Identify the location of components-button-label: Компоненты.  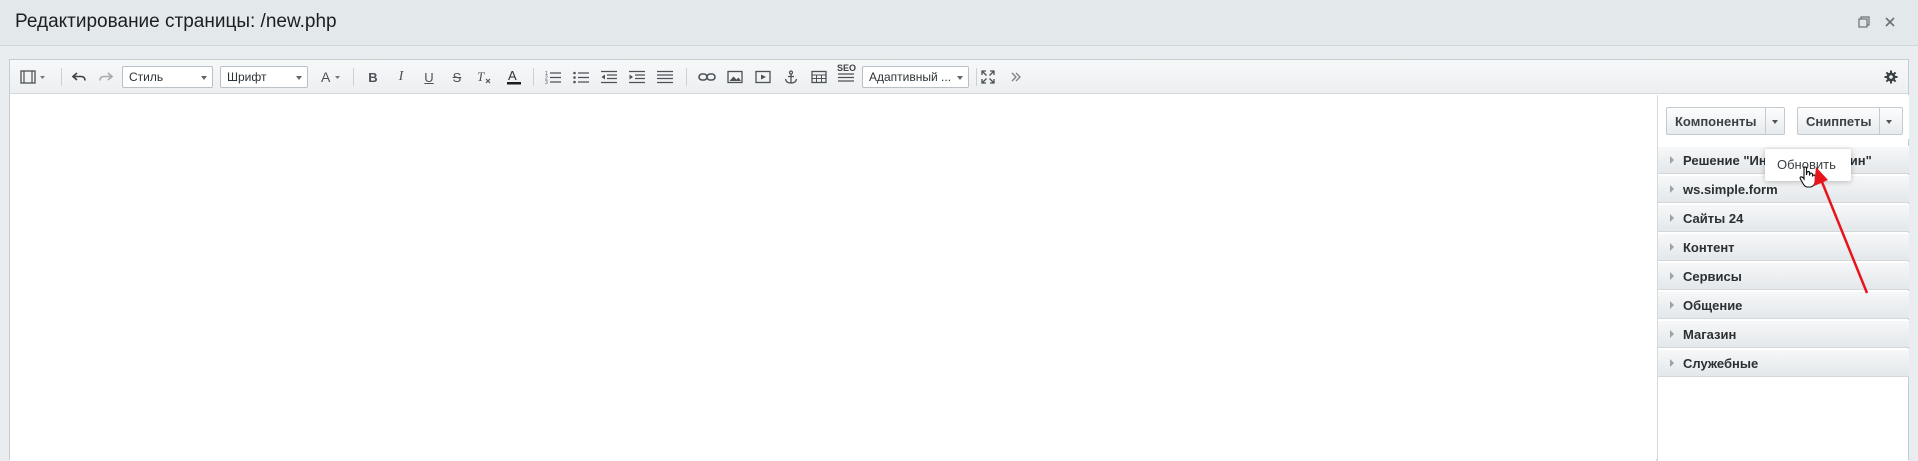
(1716, 121).